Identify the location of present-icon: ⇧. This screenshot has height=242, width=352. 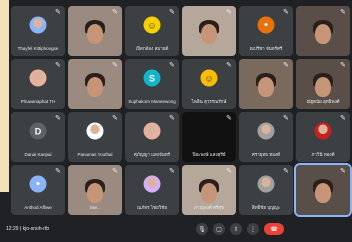
(236, 229).